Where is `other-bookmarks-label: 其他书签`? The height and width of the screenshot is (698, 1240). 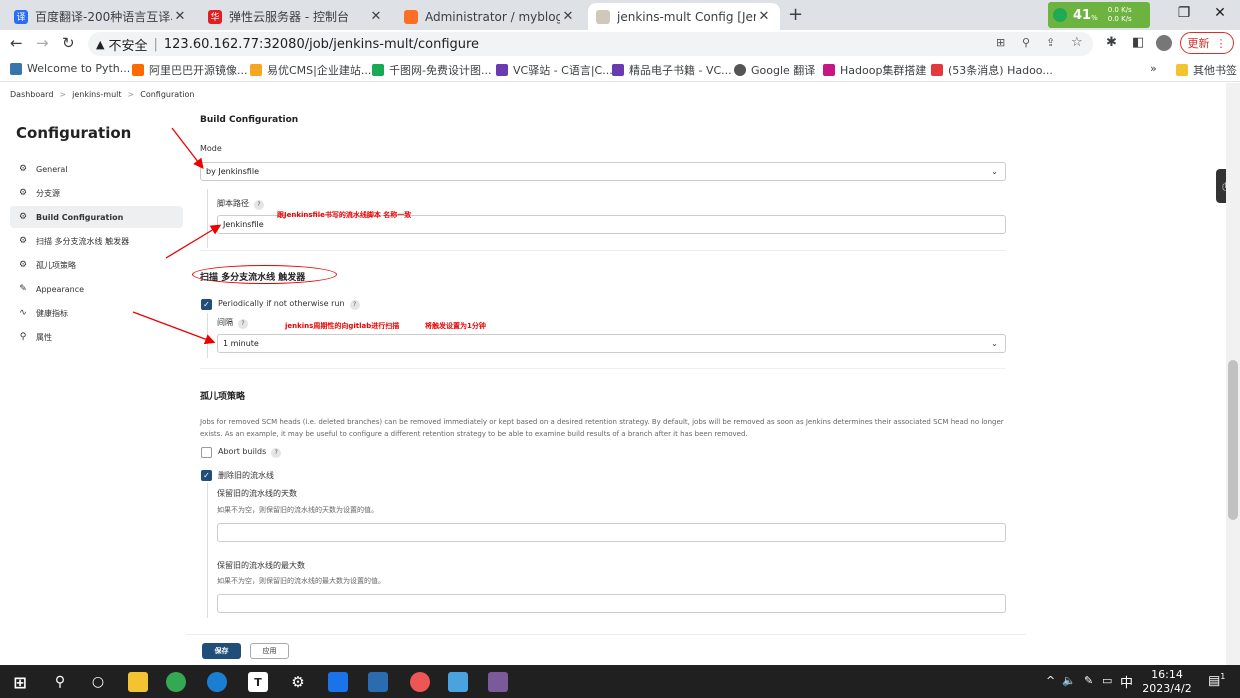
other-bookmarks-label: 其他书签 is located at coordinates (1215, 70).